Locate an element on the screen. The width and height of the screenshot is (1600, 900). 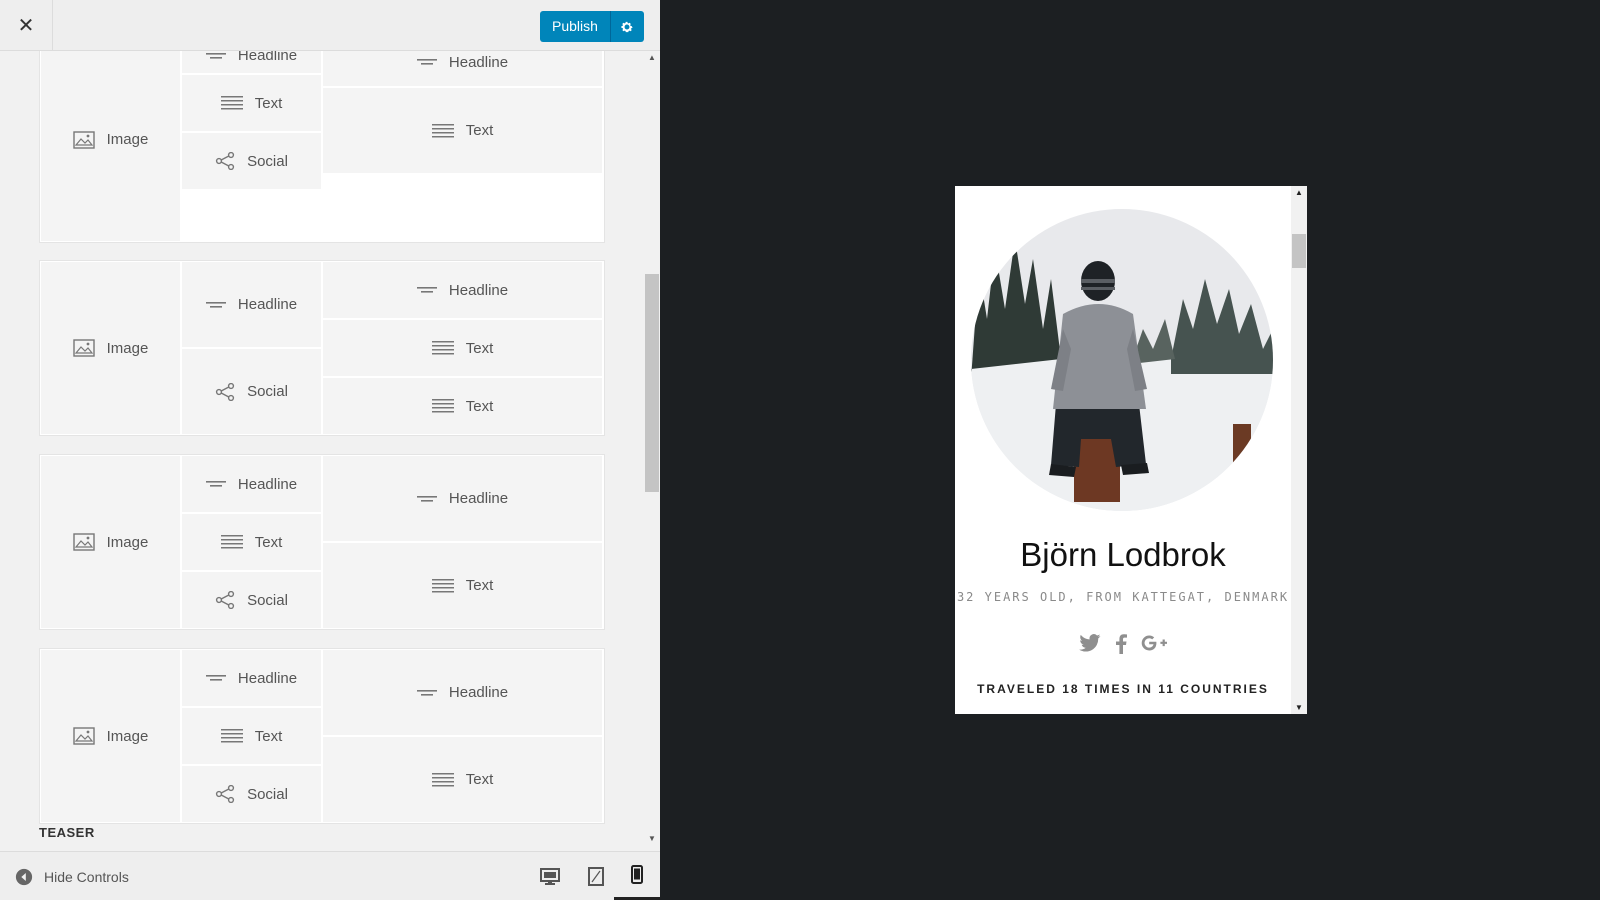
hide-controls-button: Hide Controls is located at coordinates (72, 876).